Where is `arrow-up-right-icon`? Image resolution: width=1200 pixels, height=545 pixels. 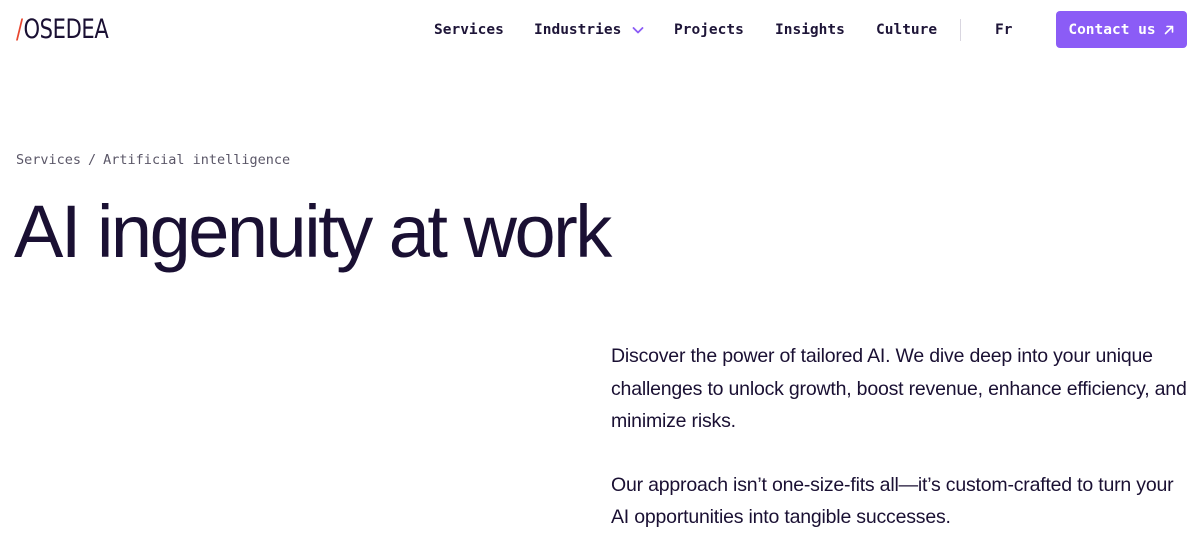
arrow-up-right-icon is located at coordinates (1168, 29).